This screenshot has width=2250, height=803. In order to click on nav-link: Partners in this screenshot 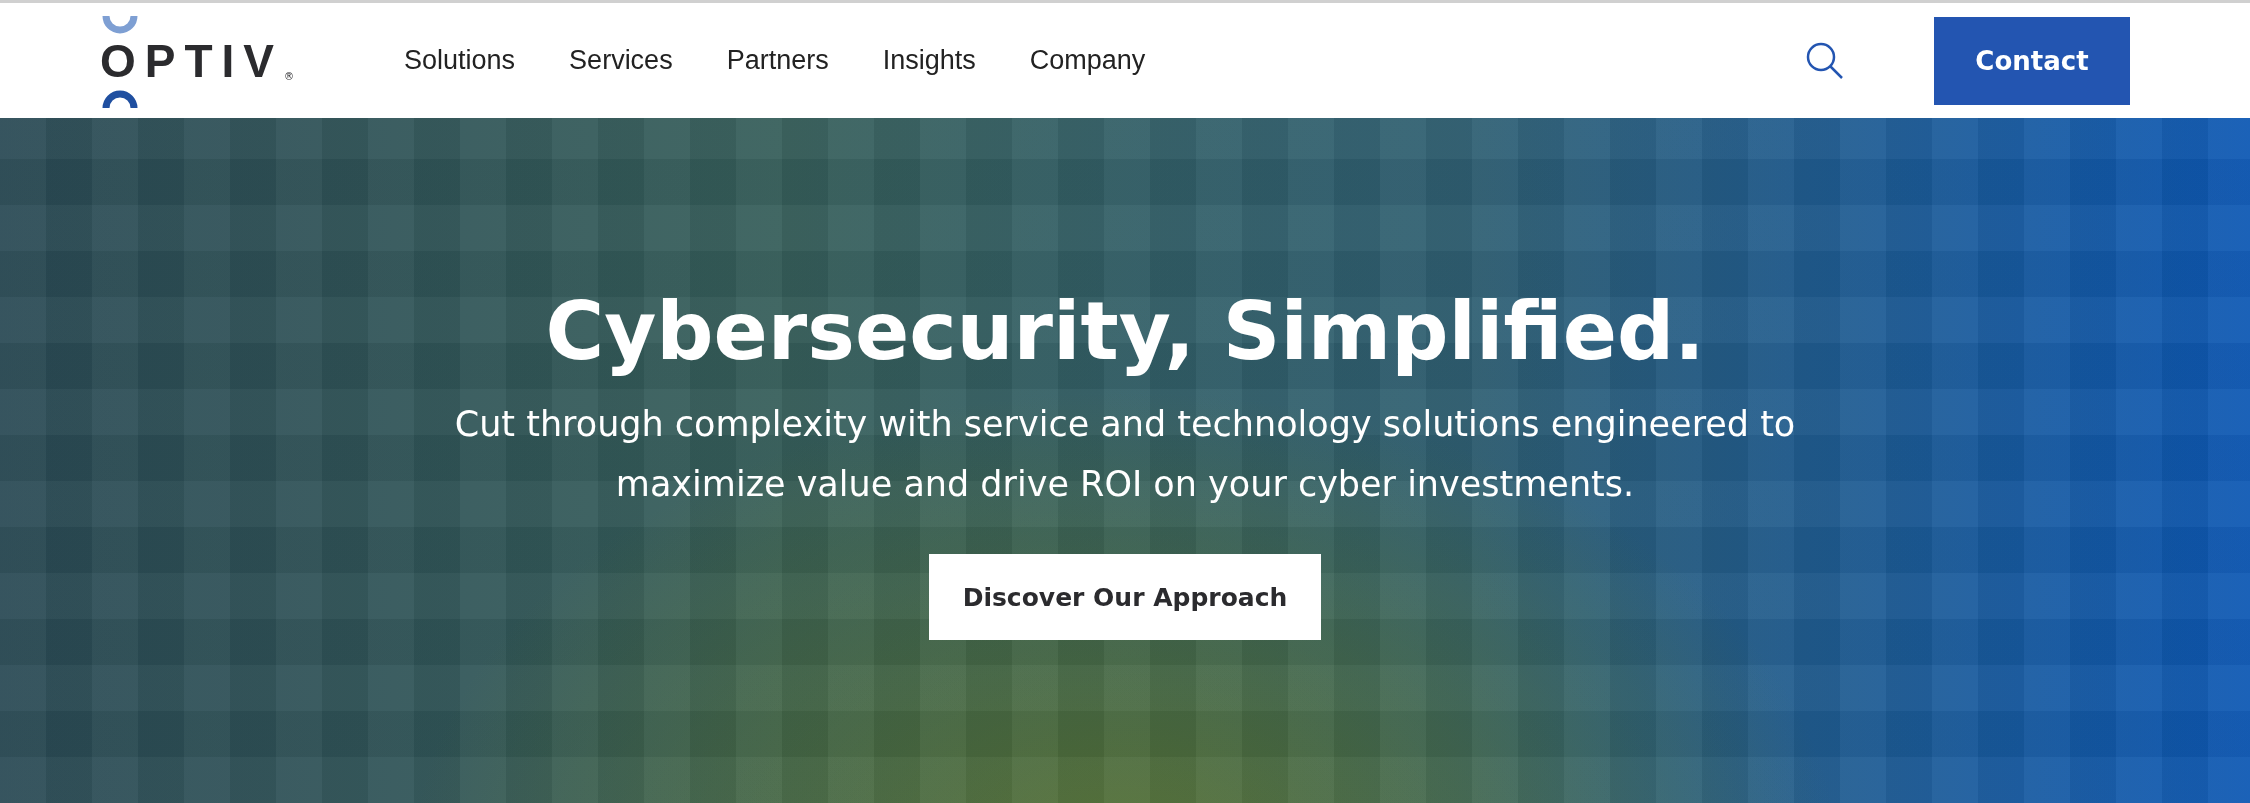, I will do `click(777, 60)`.